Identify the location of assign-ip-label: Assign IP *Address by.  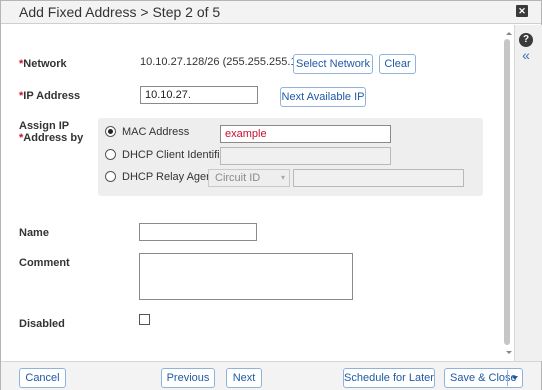
(51, 132).